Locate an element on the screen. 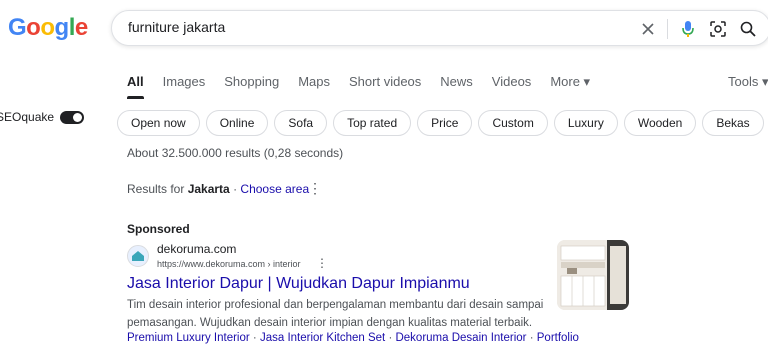 Image resolution: width=768 pixels, height=364 pixels. tab-short-videos: Short videos is located at coordinates (385, 82).